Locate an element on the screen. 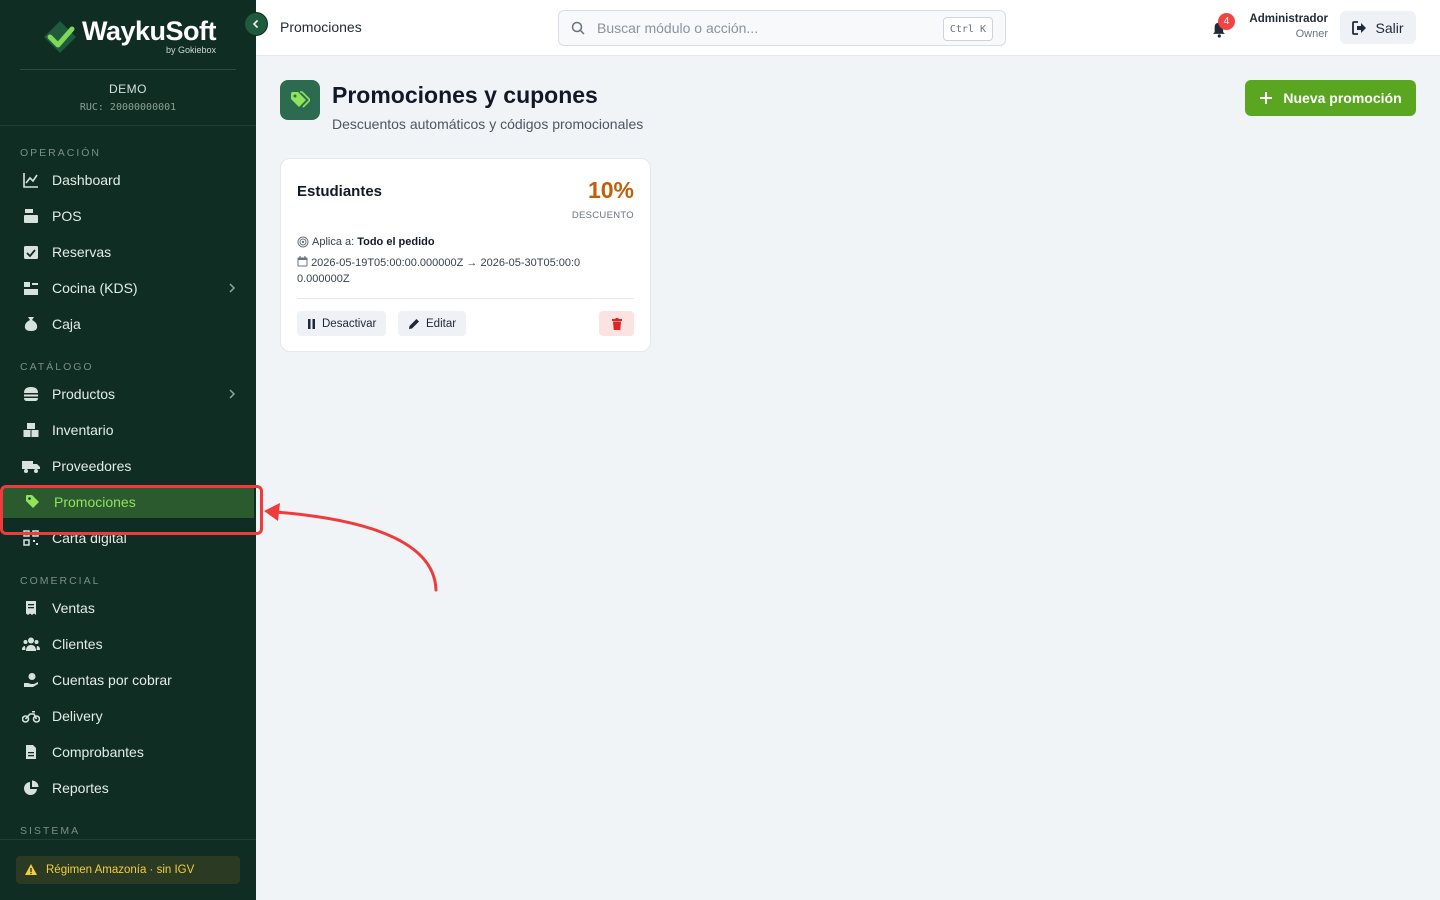  cash-register-icon is located at coordinates (31, 216).